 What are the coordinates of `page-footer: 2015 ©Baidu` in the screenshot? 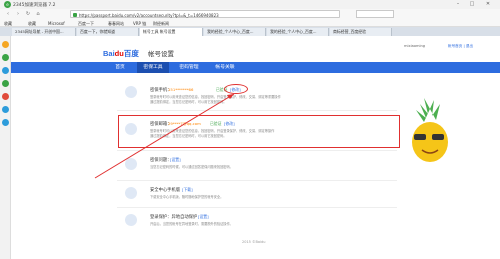 It's located at (254, 242).